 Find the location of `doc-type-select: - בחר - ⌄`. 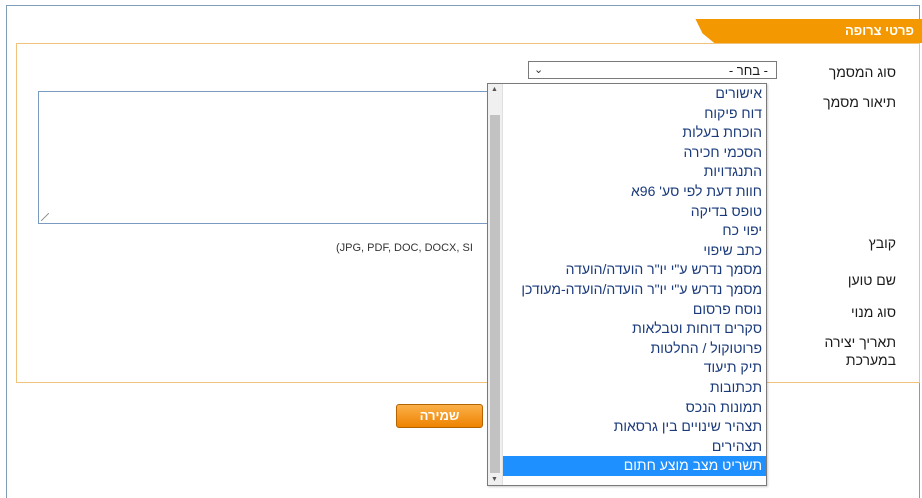

doc-type-select: - בחר - ⌄ is located at coordinates (652, 70).